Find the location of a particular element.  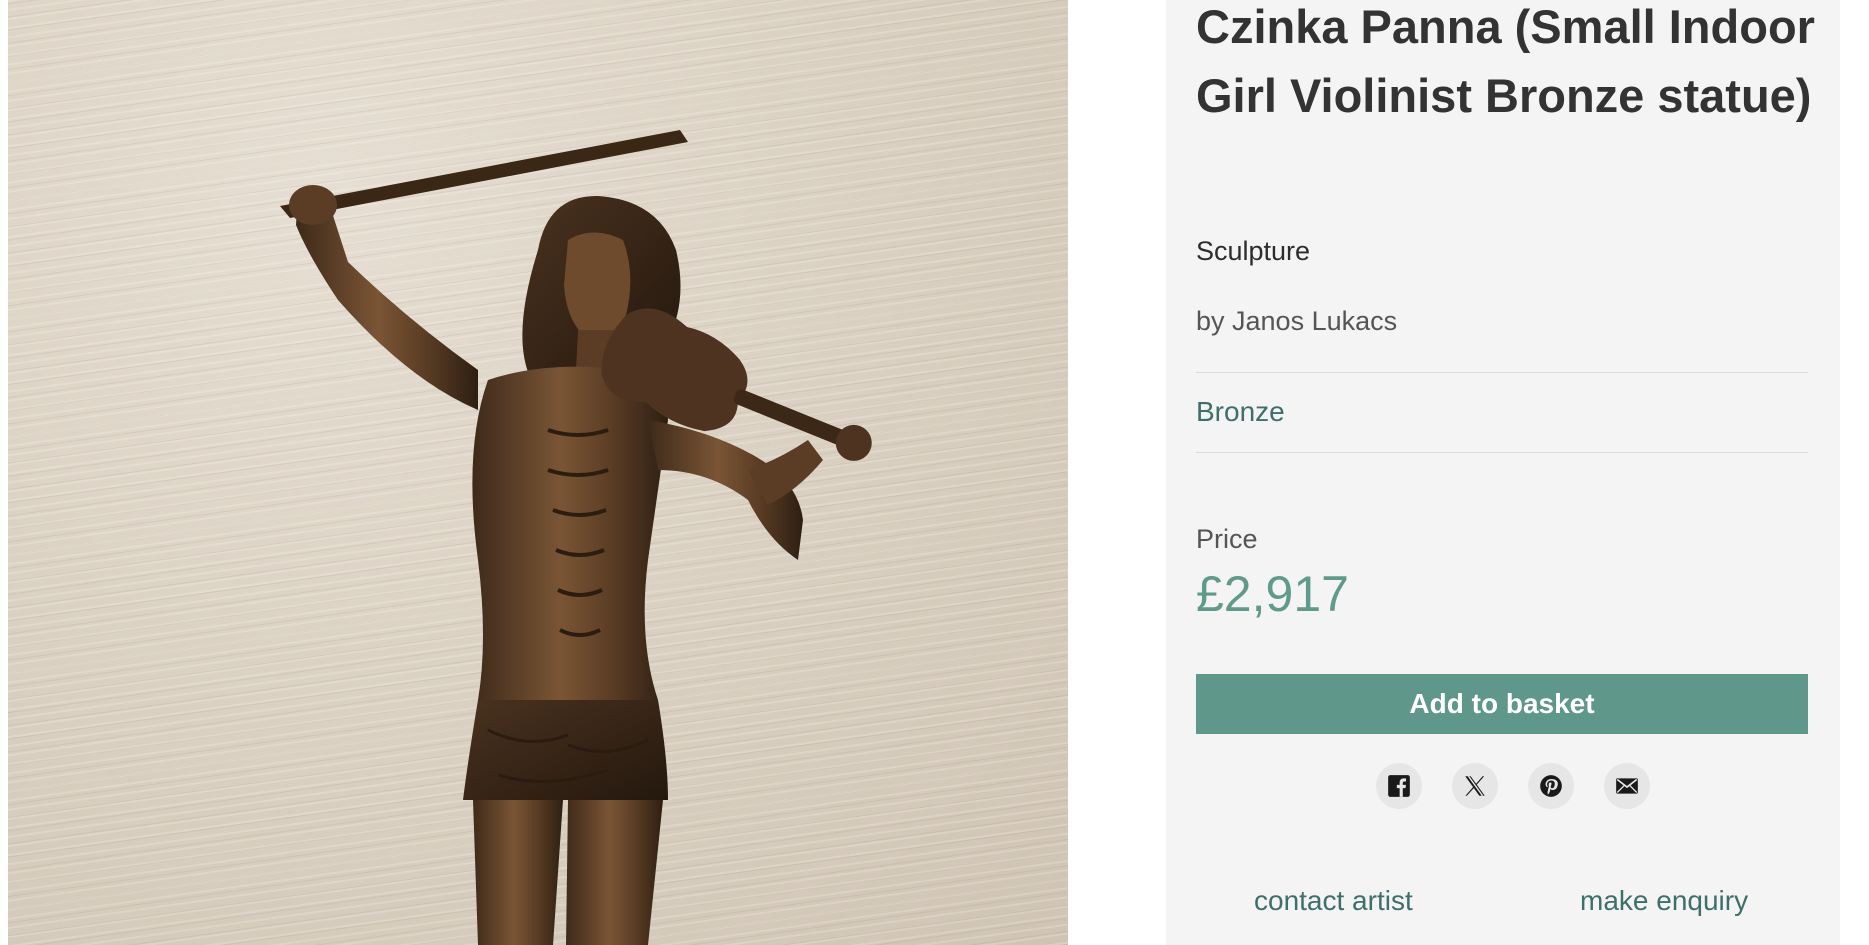

material-link: Bronze is located at coordinates (1240, 412).